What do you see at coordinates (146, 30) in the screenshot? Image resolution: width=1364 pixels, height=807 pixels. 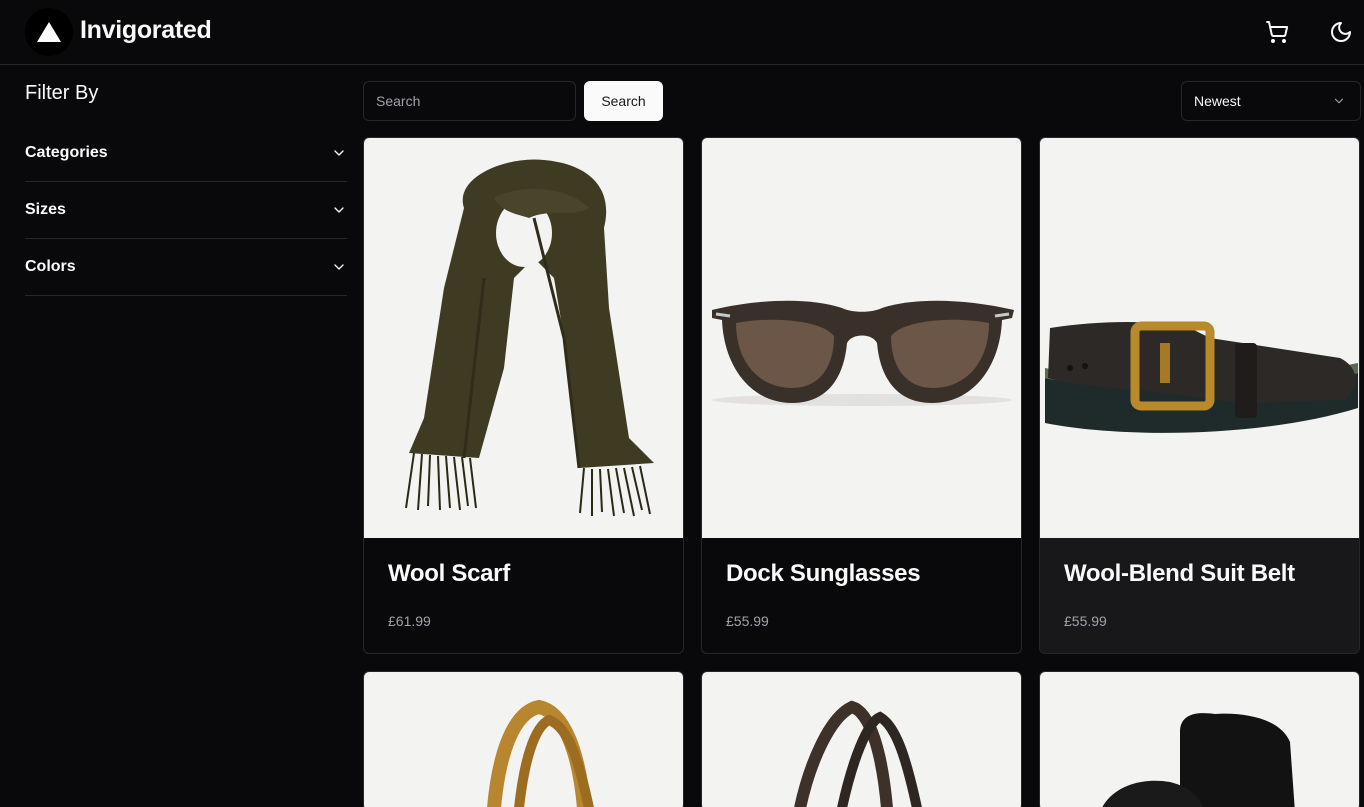 I see `brand-name: Invigorated` at bounding box center [146, 30].